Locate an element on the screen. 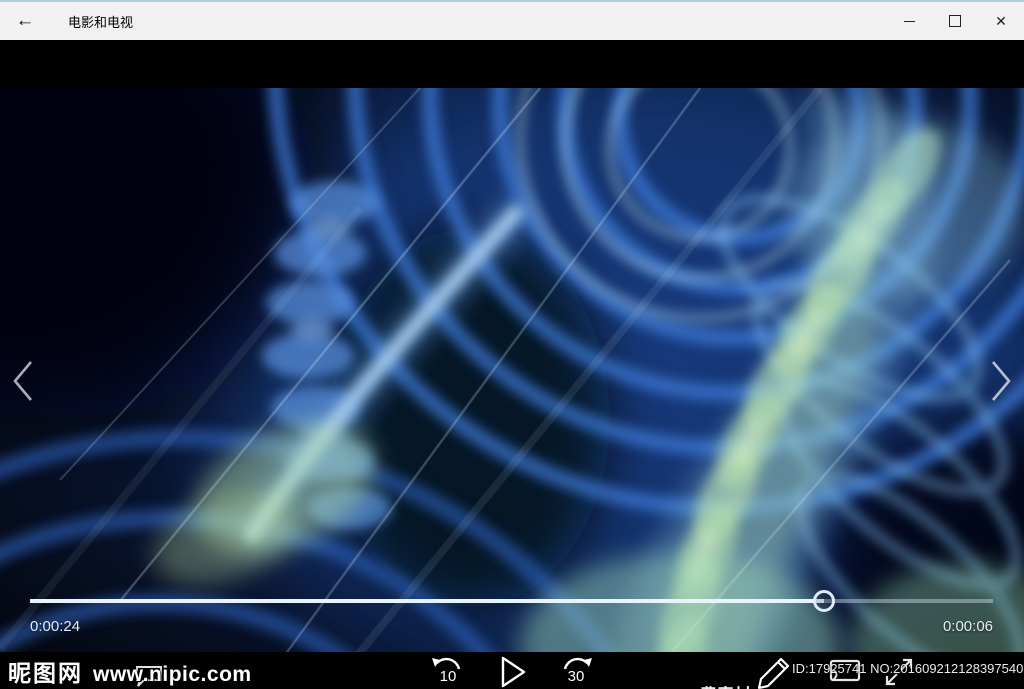  back-button: ← is located at coordinates (25, 21).